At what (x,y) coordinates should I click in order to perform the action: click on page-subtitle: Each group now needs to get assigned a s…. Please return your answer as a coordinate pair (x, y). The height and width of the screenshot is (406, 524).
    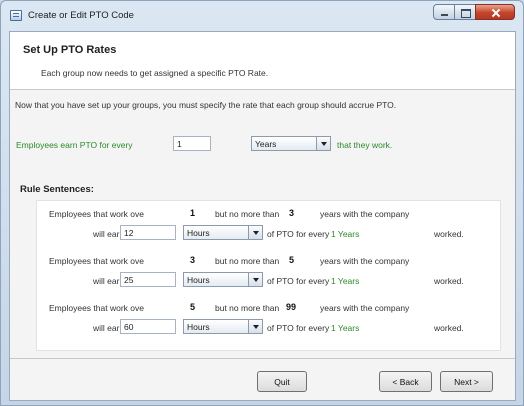
    Looking at the image, I should click on (155, 73).